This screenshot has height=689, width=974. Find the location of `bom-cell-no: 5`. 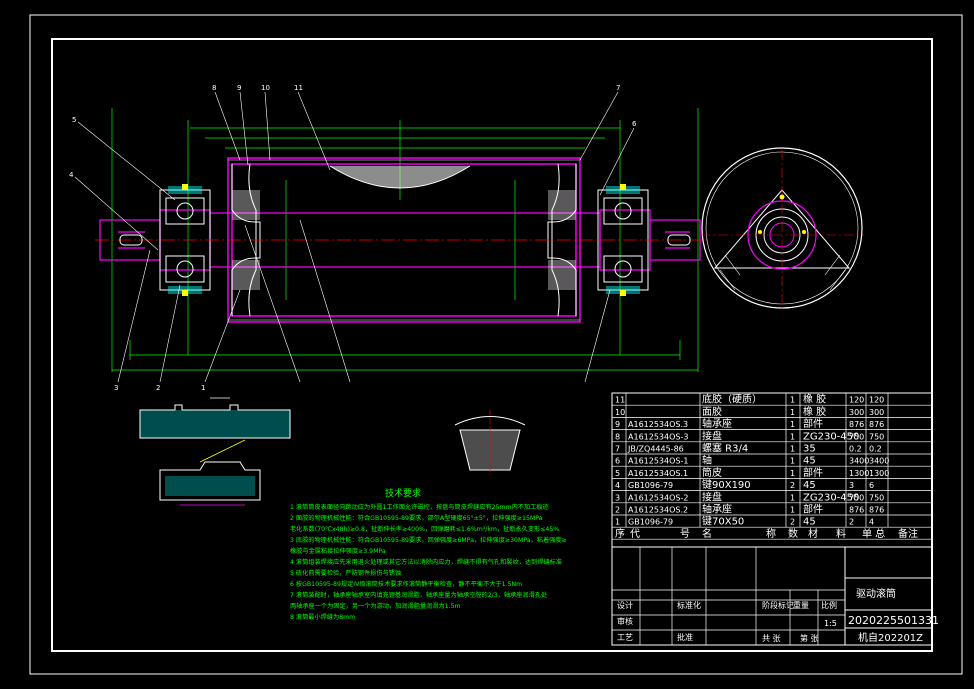

bom-cell-no: 5 is located at coordinates (617, 473).